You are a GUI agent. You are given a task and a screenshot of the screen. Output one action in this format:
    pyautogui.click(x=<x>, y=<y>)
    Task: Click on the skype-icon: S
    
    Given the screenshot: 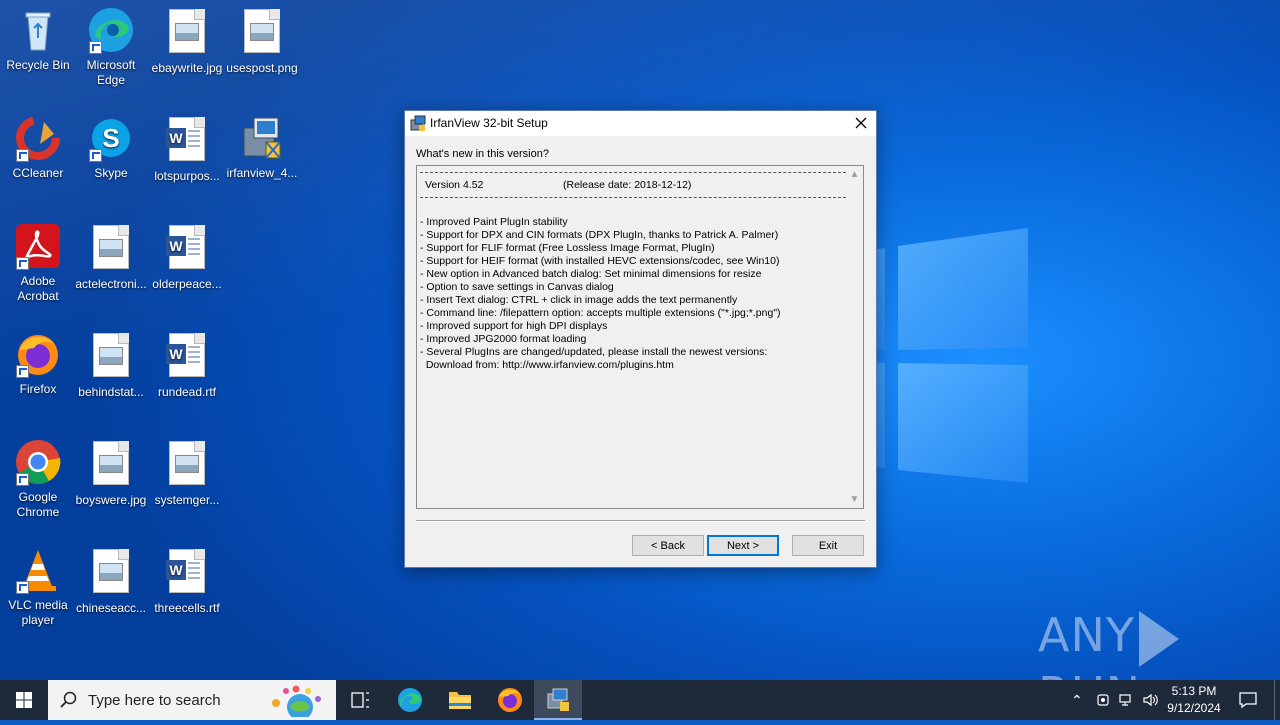 What is the action you would take?
    pyautogui.click(x=111, y=138)
    